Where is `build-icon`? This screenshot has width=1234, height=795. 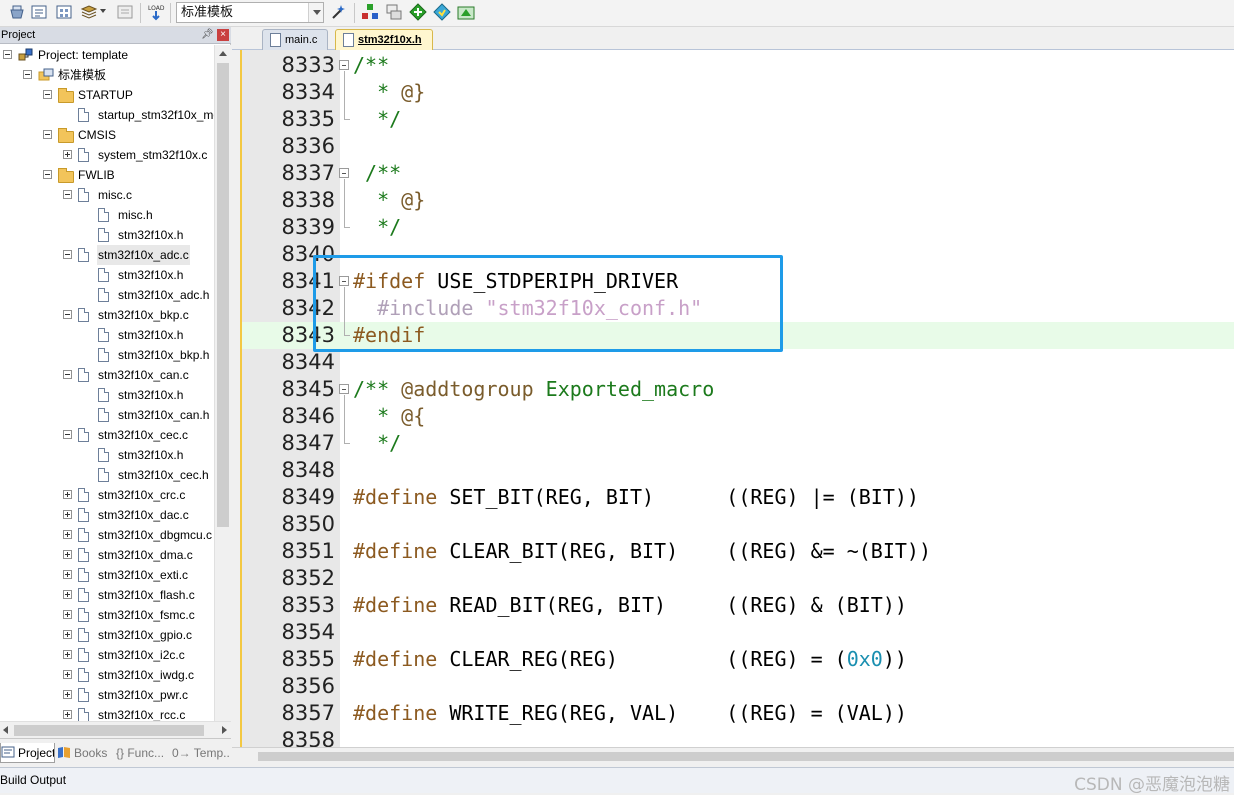 build-icon is located at coordinates (39, 12).